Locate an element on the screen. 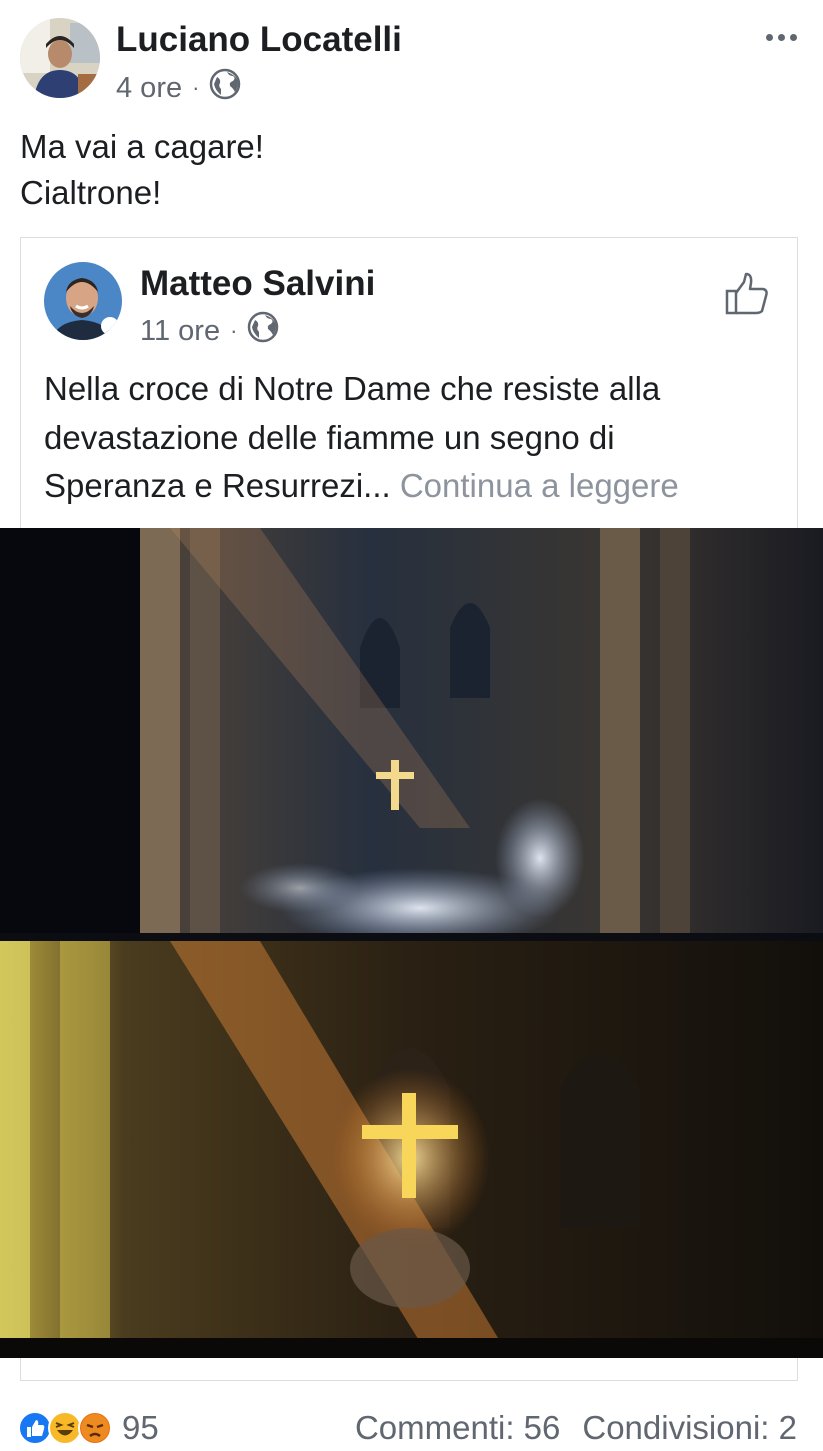 This screenshot has height=1451, width=823. post-footer: 95 Commenti: 56 Condivisioni: 2 is located at coordinates (411, 1416).